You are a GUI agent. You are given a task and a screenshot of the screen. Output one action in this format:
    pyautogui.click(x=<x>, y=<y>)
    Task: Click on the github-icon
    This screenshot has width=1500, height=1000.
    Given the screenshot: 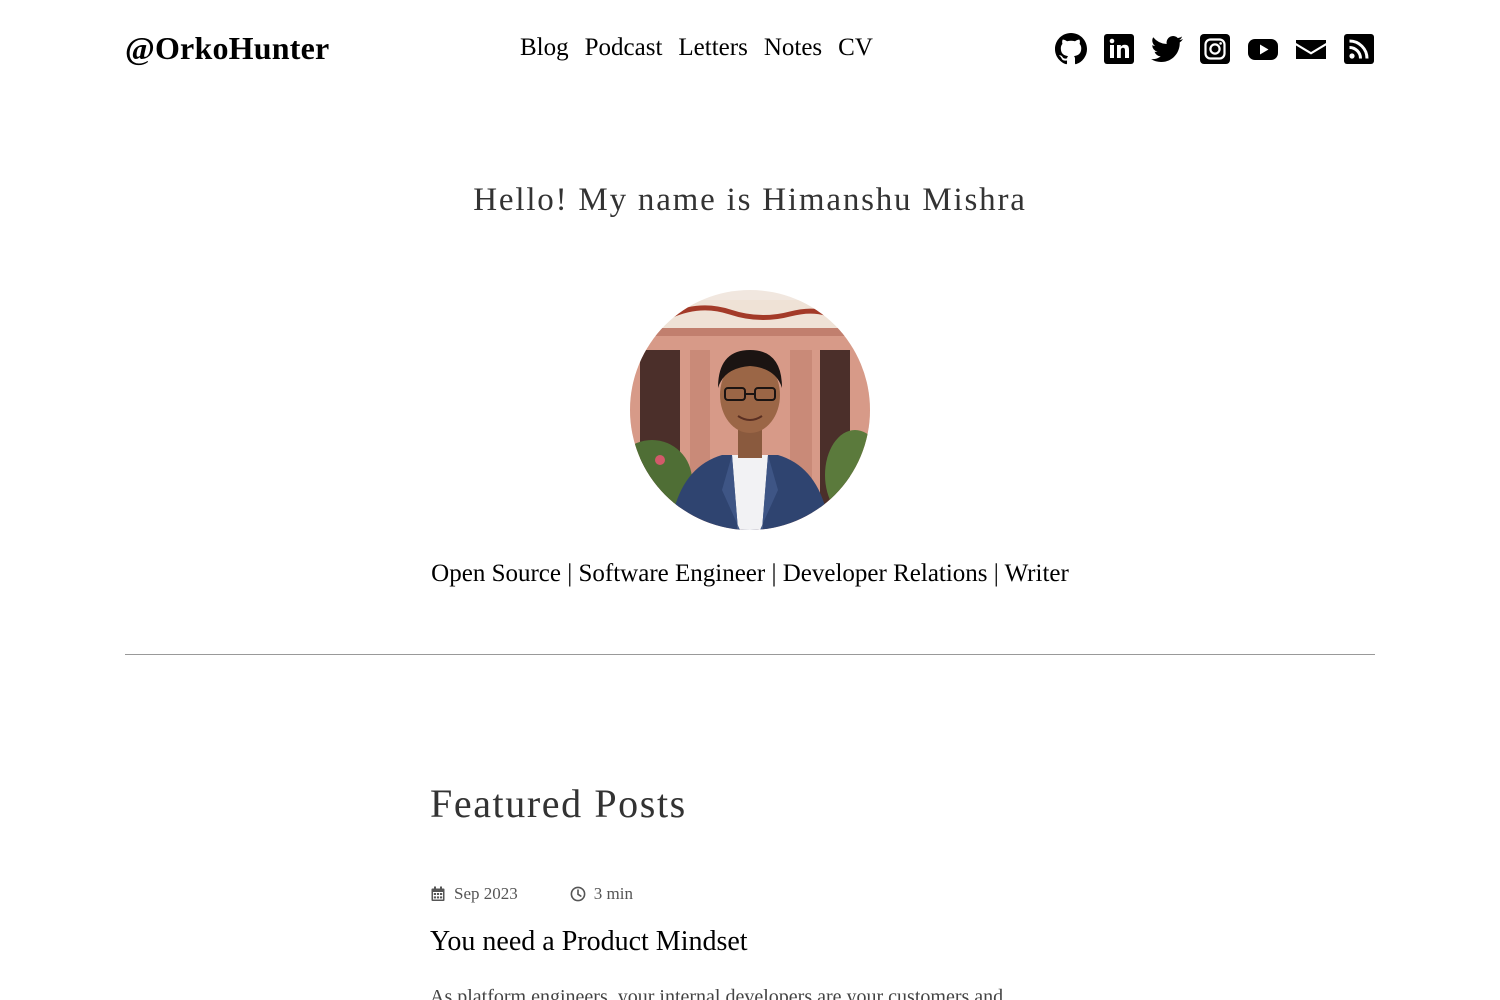 What is the action you would take?
    pyautogui.click(x=1071, y=49)
    